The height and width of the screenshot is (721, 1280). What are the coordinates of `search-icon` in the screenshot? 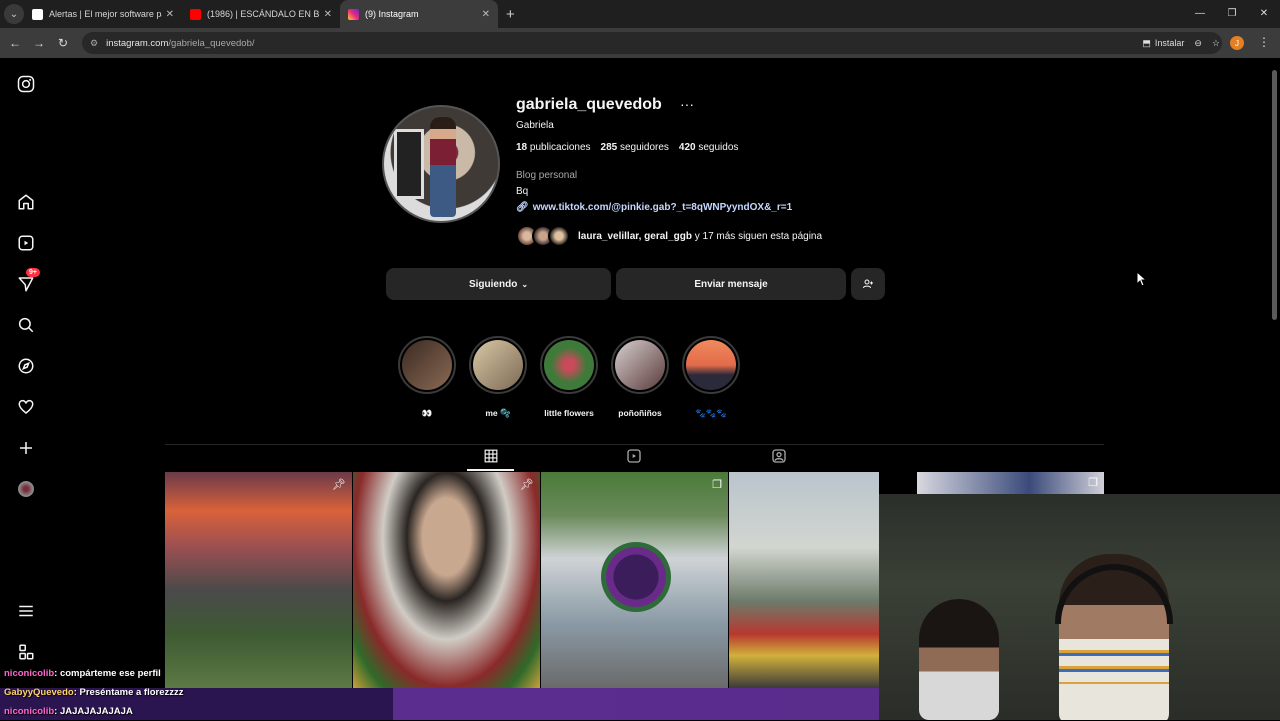 It's located at (26, 325).